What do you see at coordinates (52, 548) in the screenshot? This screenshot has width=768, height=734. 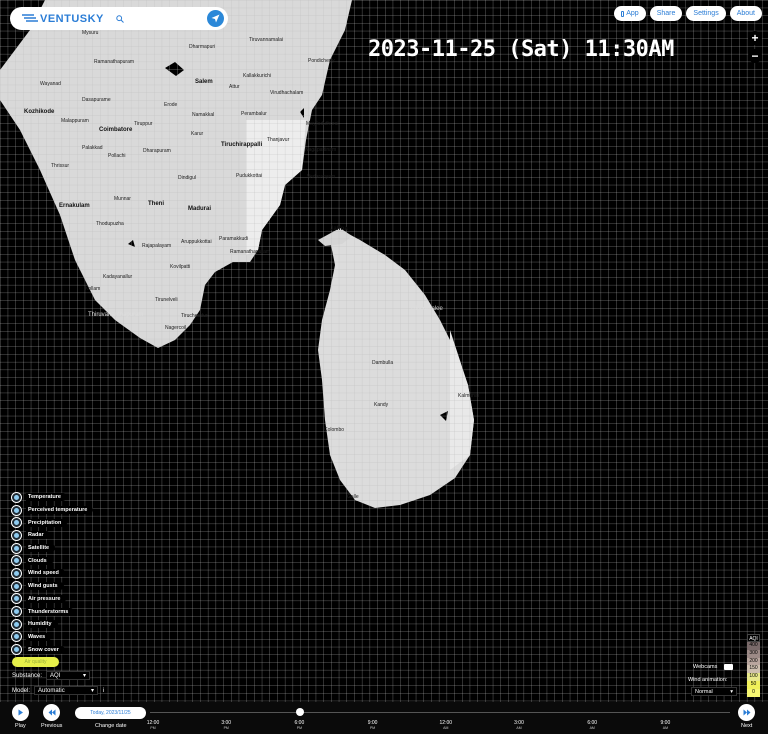 I see `layer-item: Satellite` at bounding box center [52, 548].